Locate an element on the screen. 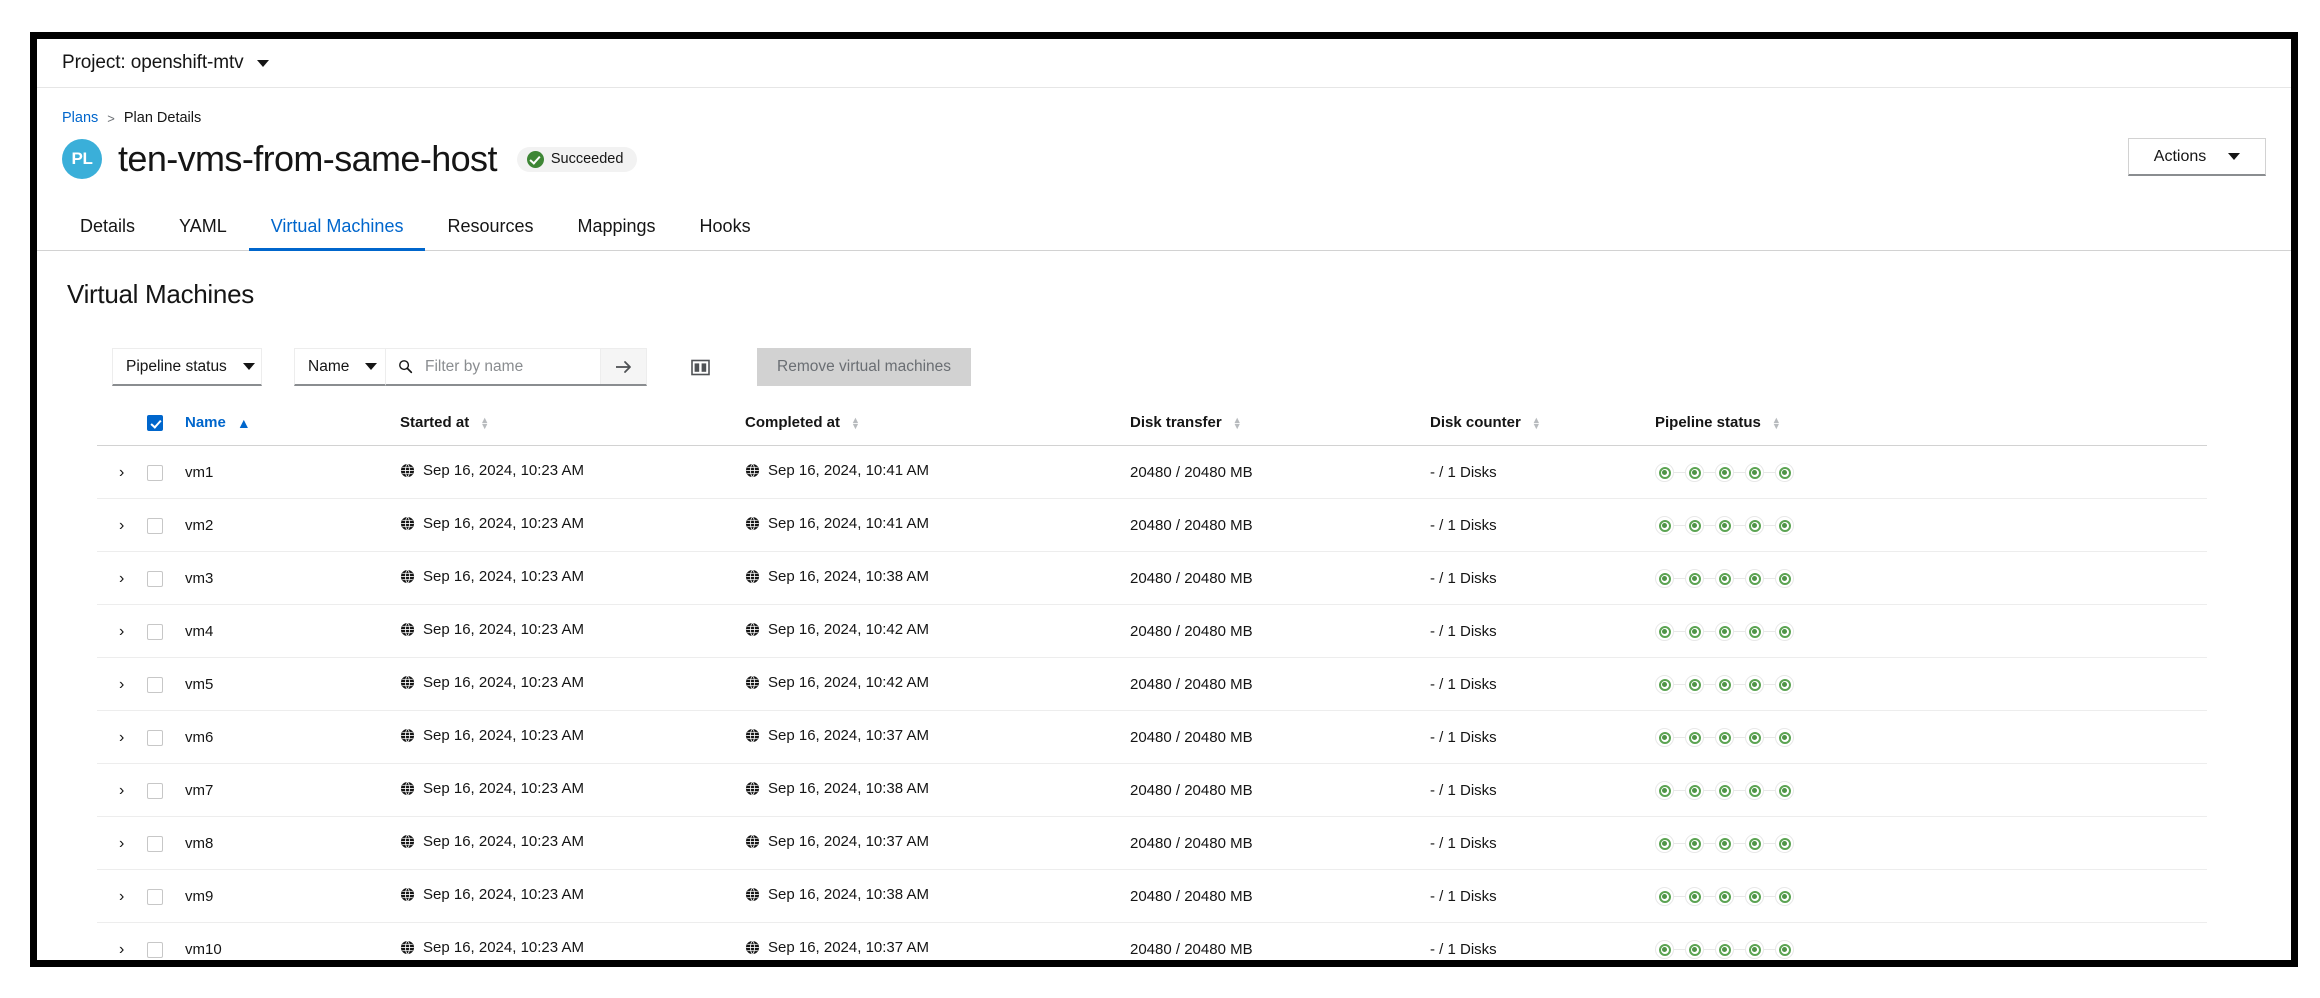  th-disk-transfer: Disk transfer ▲ ▼ is located at coordinates (1280, 427).